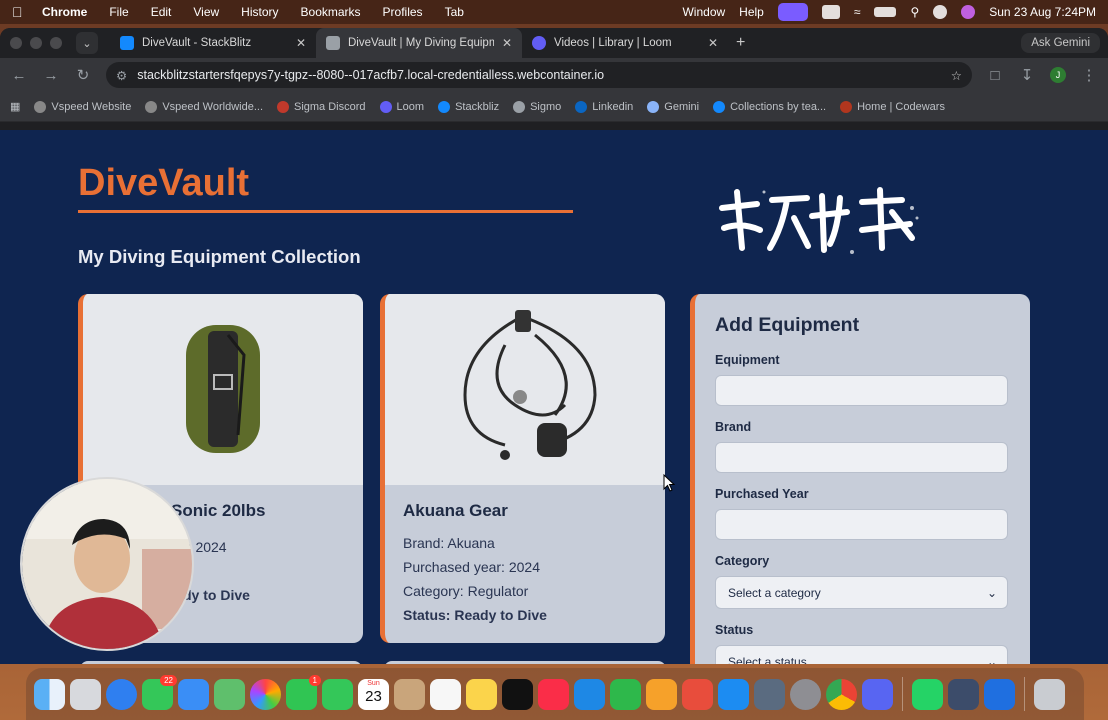  What do you see at coordinates (83, 75) in the screenshot?
I see `reload-icon: ↻` at bounding box center [83, 75].